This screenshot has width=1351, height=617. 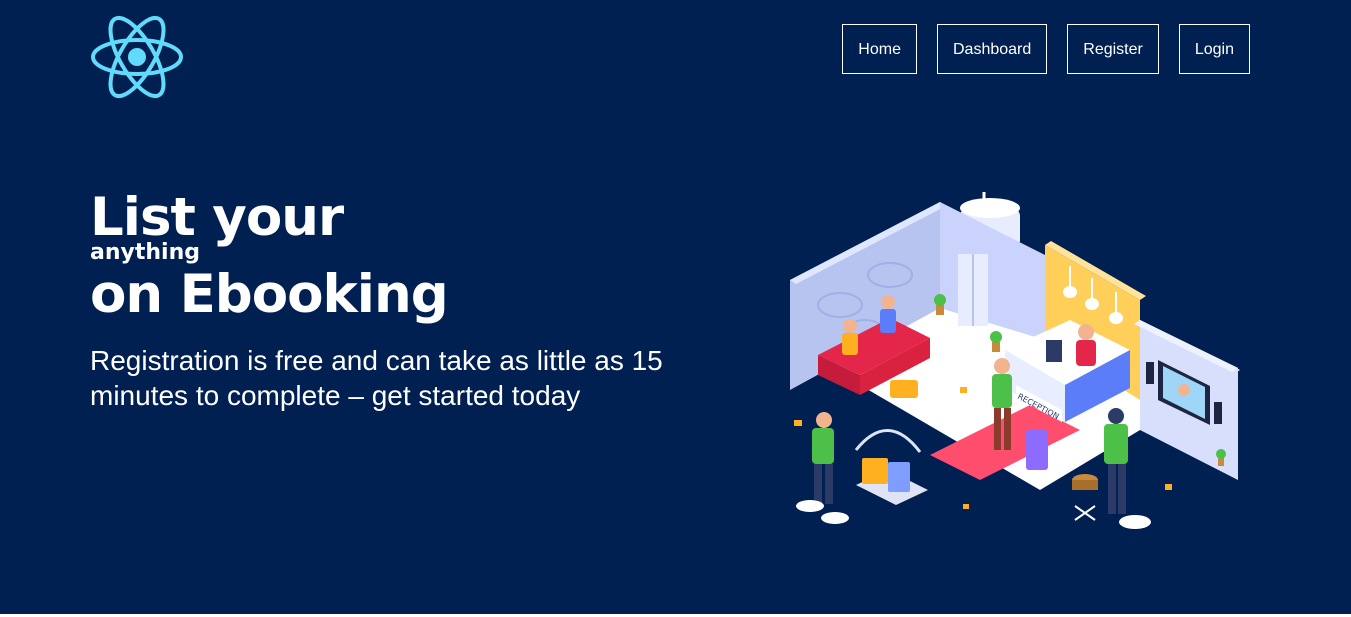 I want to click on hero-title-line3: on Ebooking, so click(x=269, y=294).